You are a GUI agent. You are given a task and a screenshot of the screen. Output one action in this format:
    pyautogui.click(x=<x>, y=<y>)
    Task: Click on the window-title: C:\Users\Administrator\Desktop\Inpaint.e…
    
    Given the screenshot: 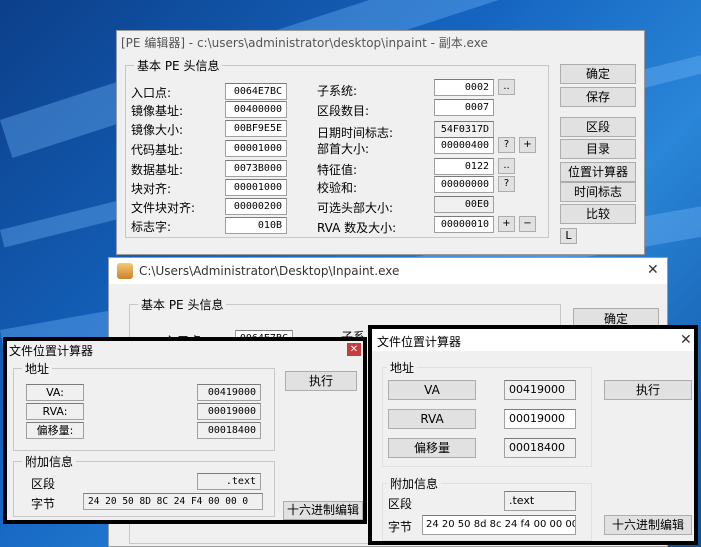 What is the action you would take?
    pyautogui.click(x=269, y=271)
    